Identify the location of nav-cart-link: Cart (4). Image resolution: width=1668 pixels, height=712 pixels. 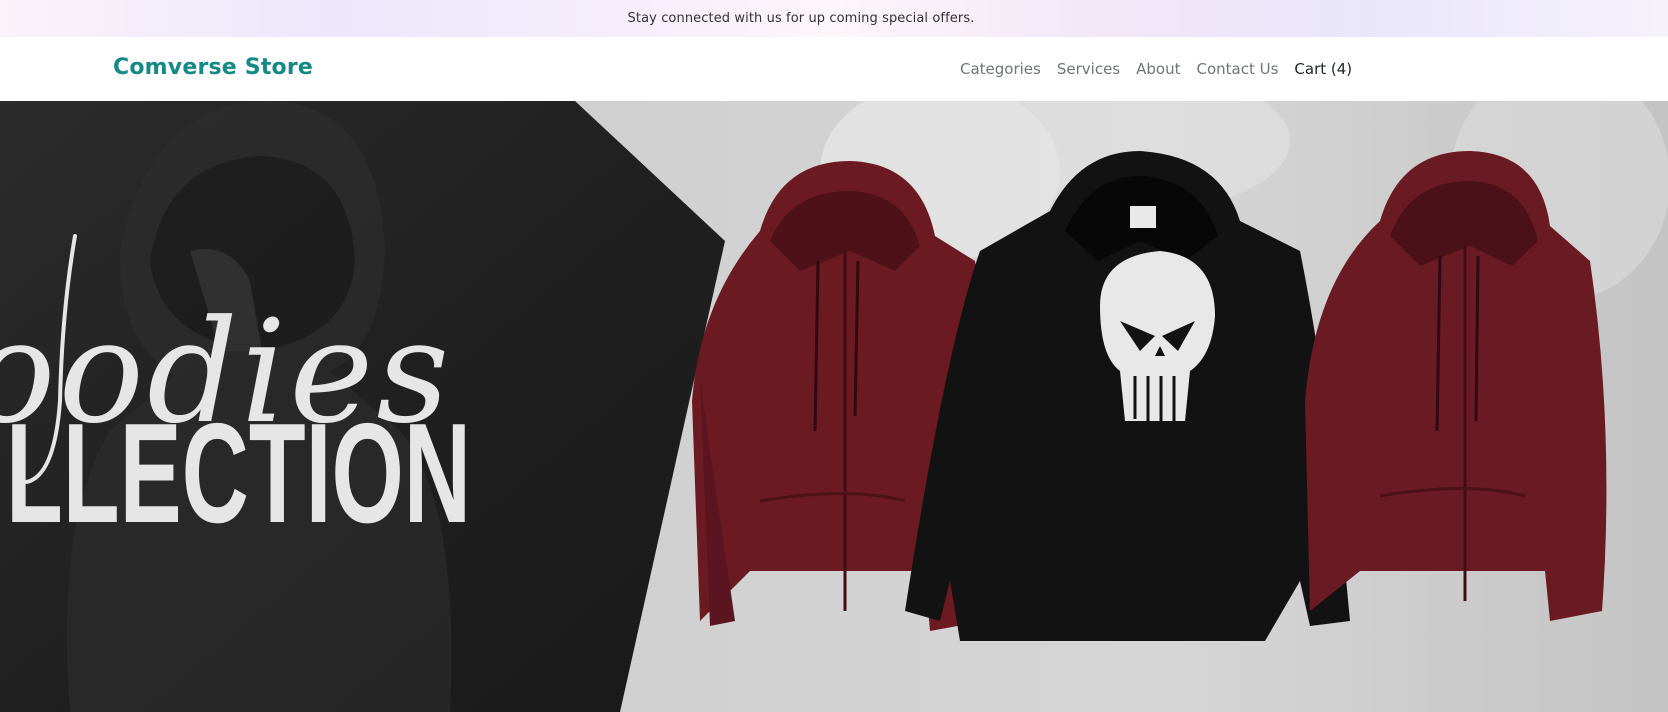
(1323, 69).